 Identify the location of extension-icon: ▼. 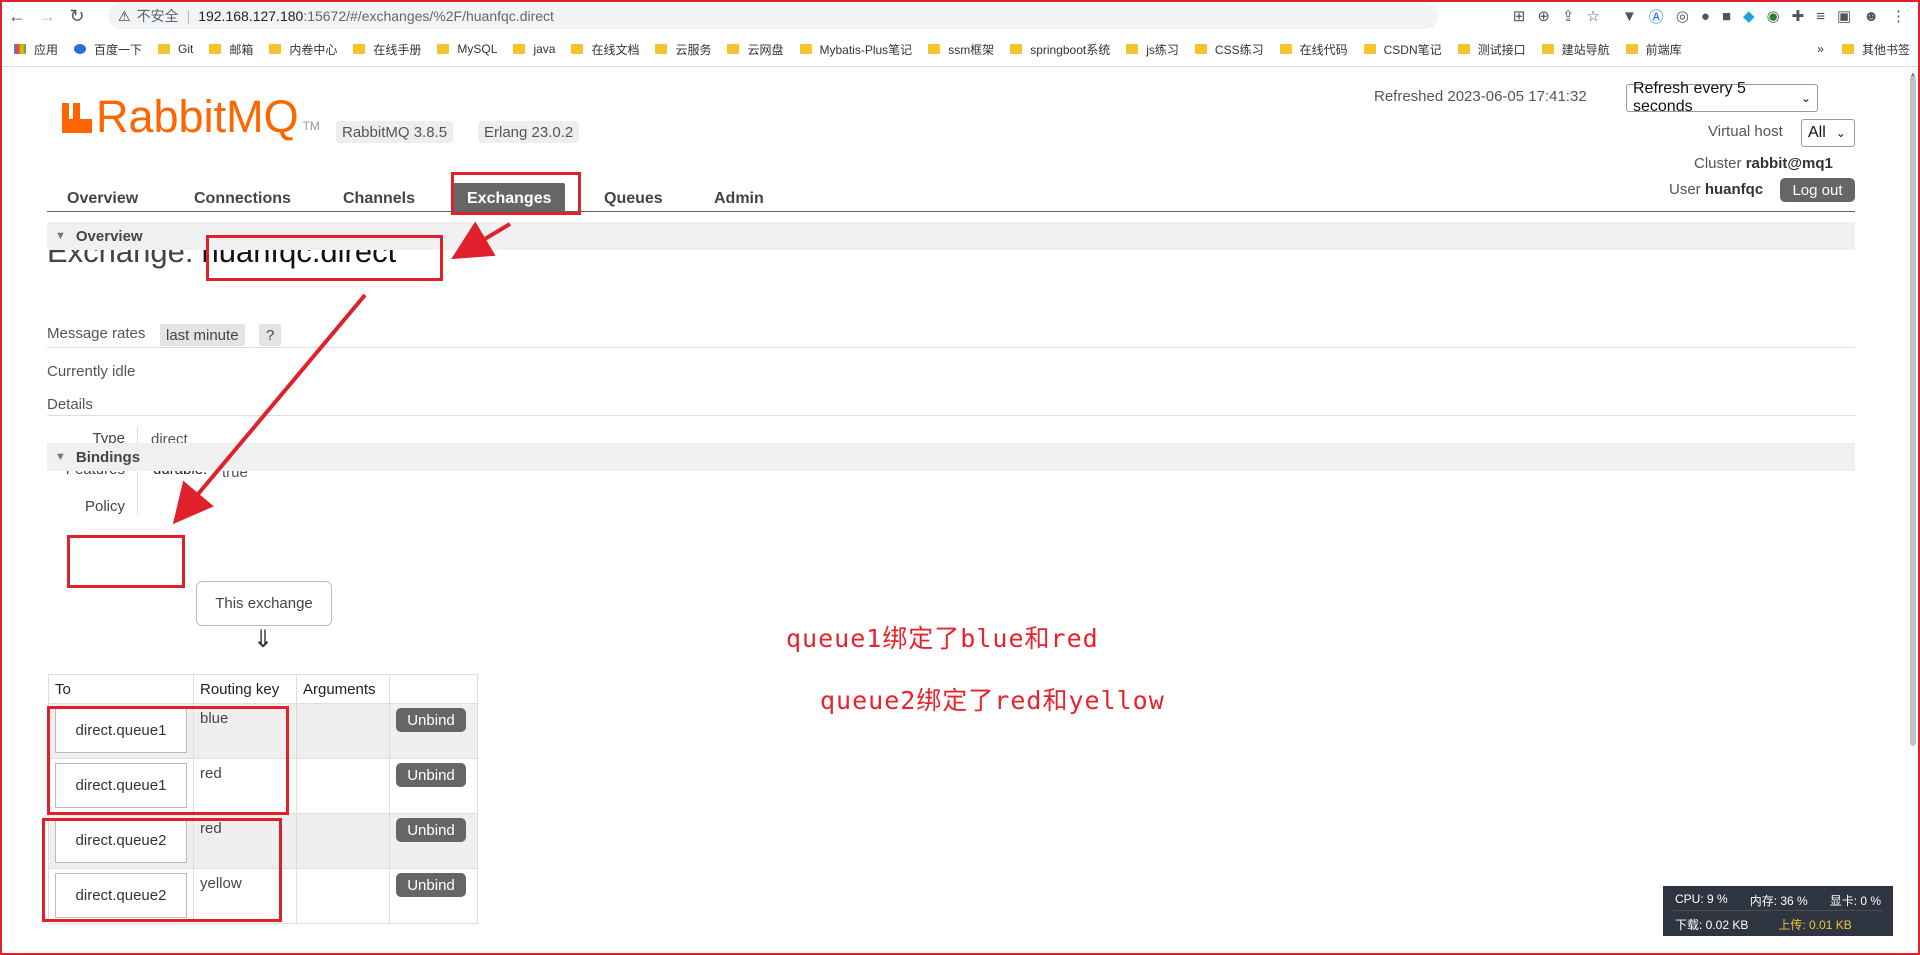
(1629, 16).